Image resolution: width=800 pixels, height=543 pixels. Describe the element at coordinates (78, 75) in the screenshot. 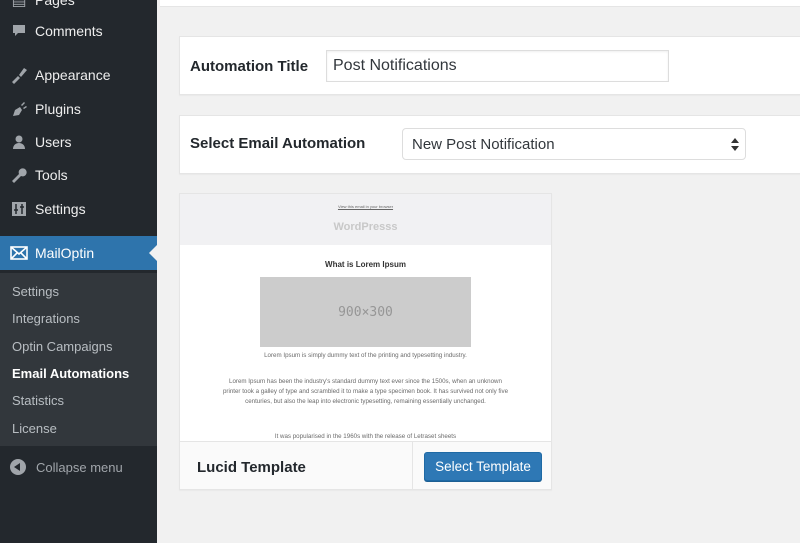

I see `sidebar-item-appearance: Appearance` at that location.